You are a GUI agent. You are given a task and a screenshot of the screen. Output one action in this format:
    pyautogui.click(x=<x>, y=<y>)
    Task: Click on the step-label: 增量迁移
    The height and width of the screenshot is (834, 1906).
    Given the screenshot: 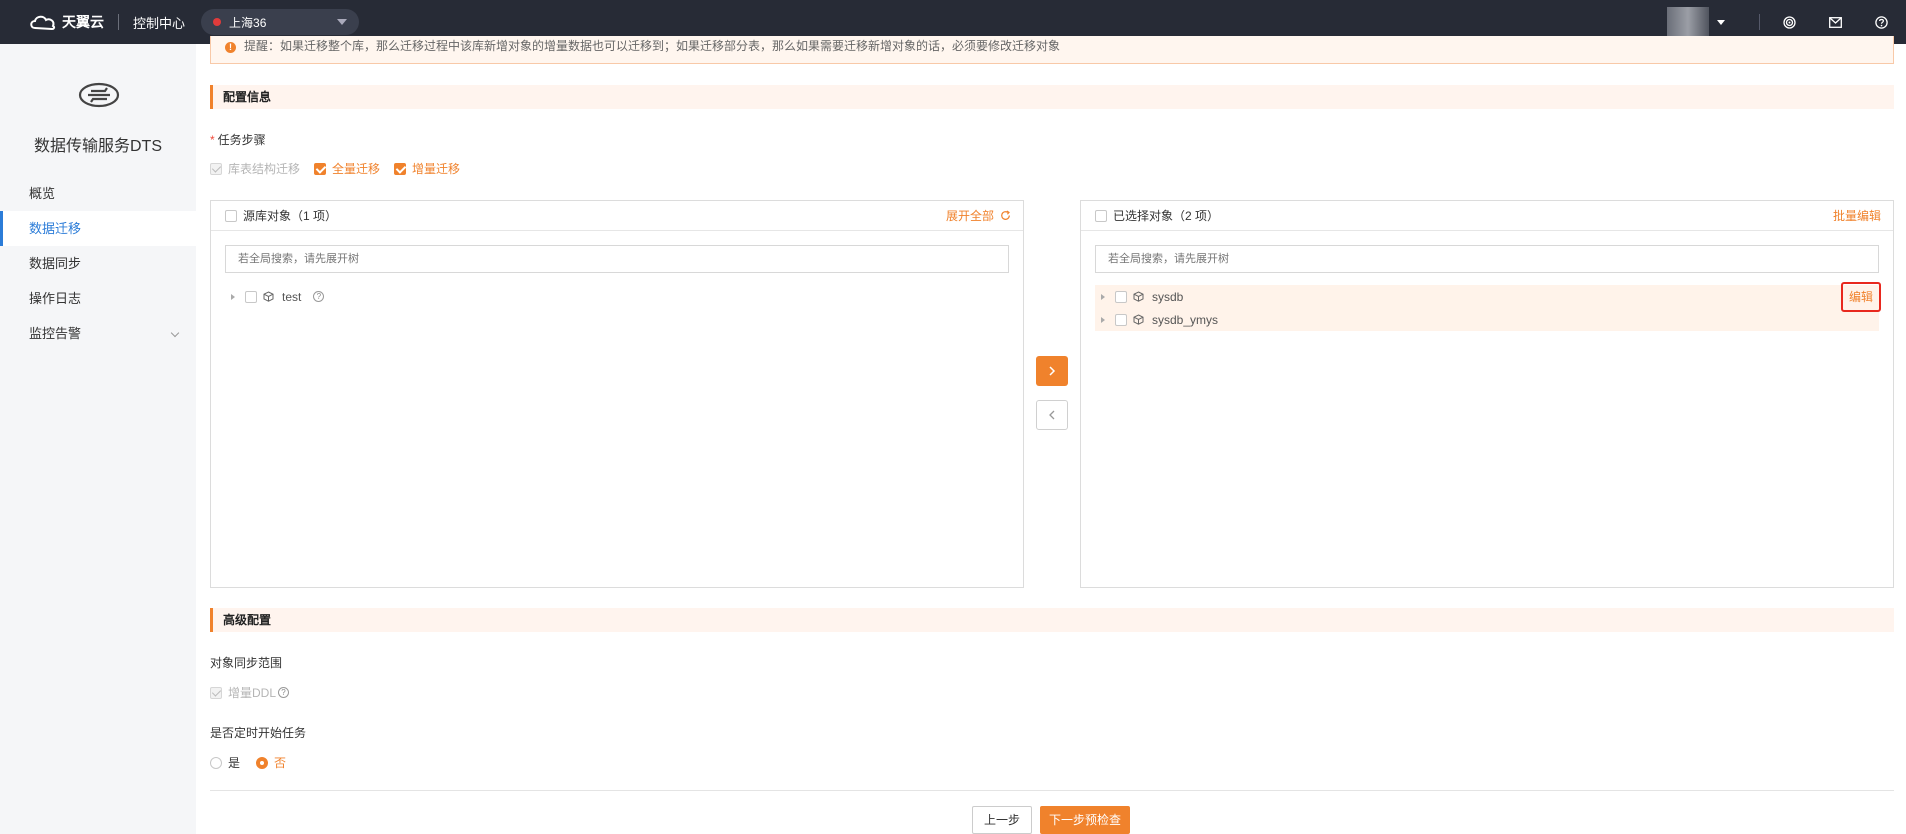 What is the action you would take?
    pyautogui.click(x=436, y=169)
    